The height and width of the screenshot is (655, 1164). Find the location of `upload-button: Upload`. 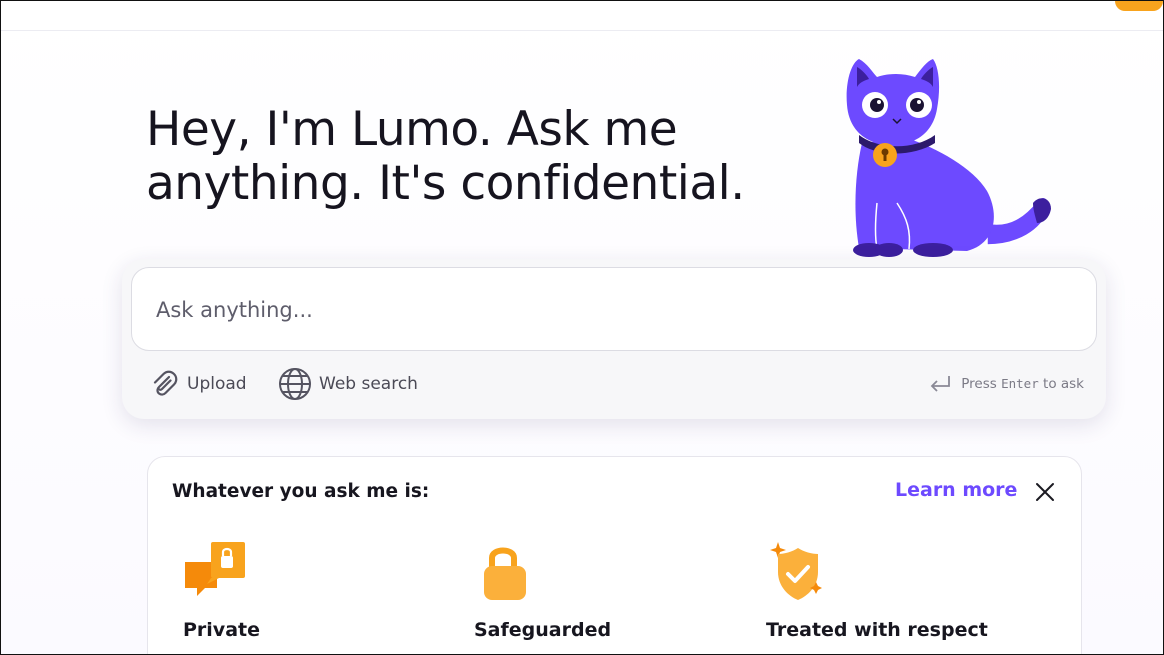

upload-button: Upload is located at coordinates (197, 384).